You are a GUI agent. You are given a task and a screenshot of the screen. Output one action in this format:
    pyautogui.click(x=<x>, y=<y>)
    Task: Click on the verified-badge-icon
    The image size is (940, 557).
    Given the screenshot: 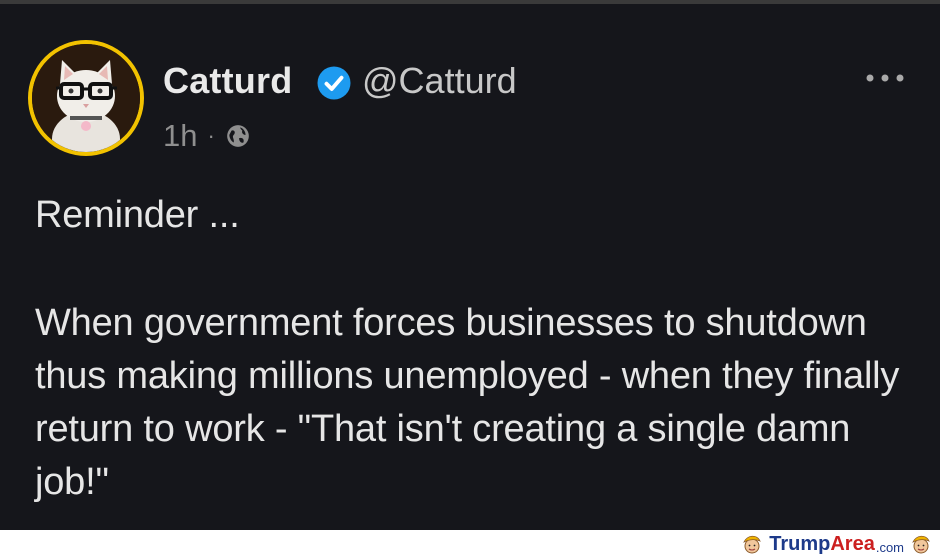 What is the action you would take?
    pyautogui.click(x=334, y=83)
    